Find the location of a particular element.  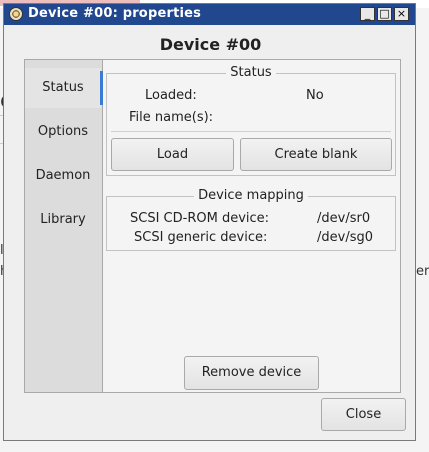

load-button: Load is located at coordinates (172, 154).